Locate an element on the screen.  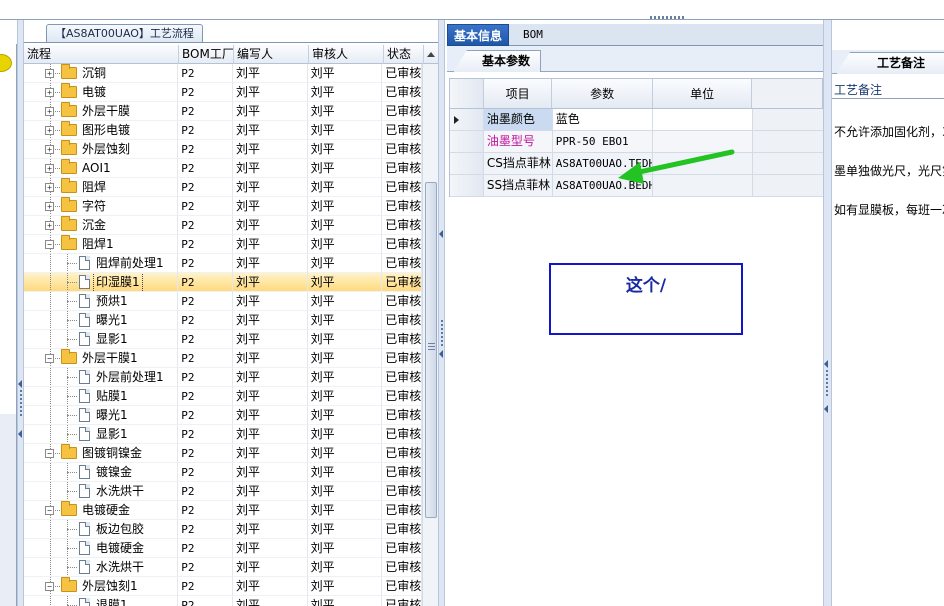
tree-node: 外层前处理1 is located at coordinates (101, 377).